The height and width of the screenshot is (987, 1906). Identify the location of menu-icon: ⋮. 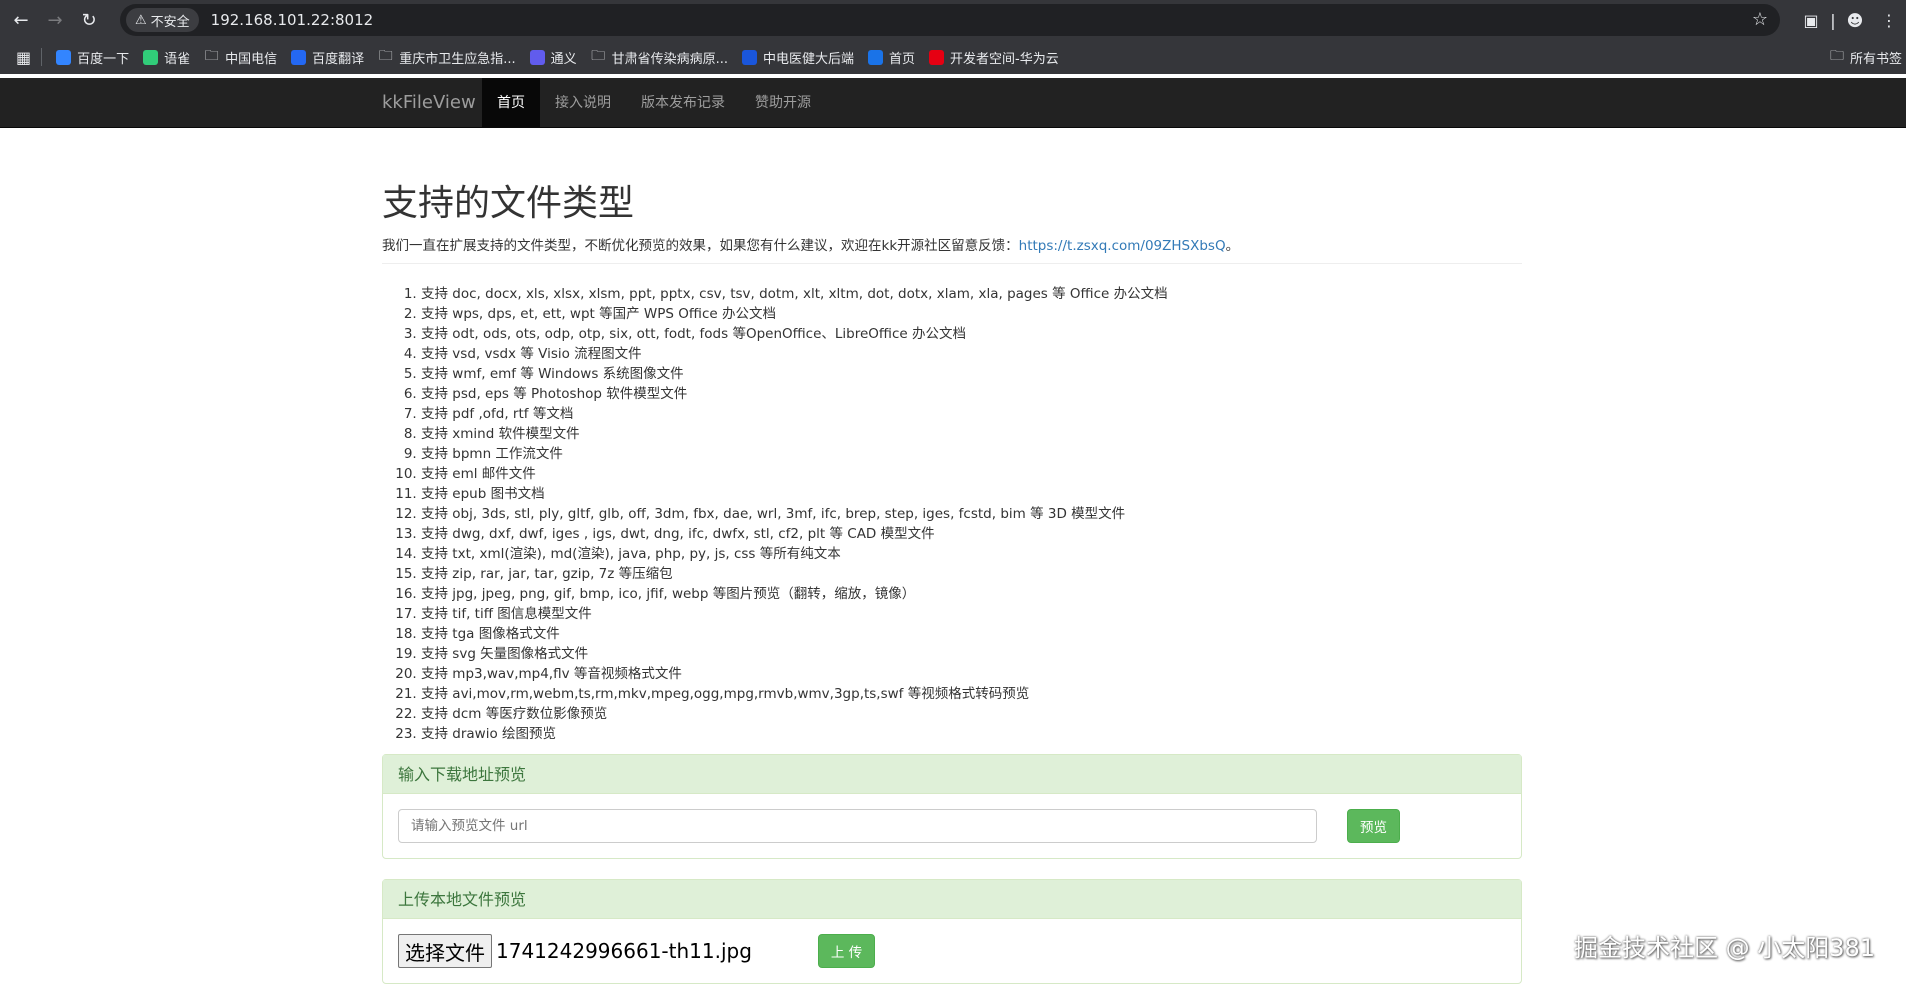
(1889, 20).